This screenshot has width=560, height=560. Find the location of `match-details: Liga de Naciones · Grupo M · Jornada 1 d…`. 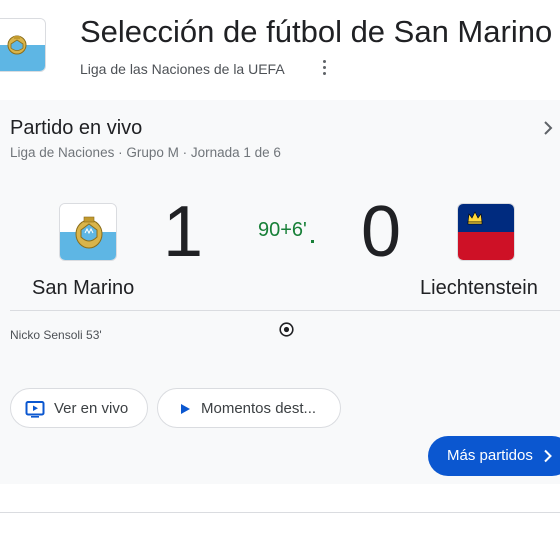

match-details: Liga de Naciones · Grupo M · Jornada 1 d… is located at coordinates (145, 152).